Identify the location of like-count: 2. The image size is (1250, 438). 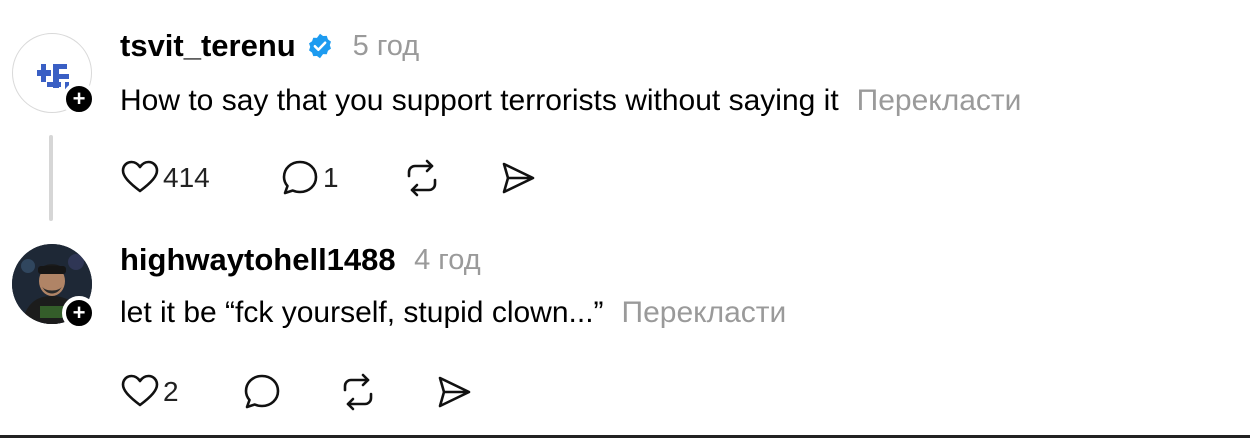
(171, 391).